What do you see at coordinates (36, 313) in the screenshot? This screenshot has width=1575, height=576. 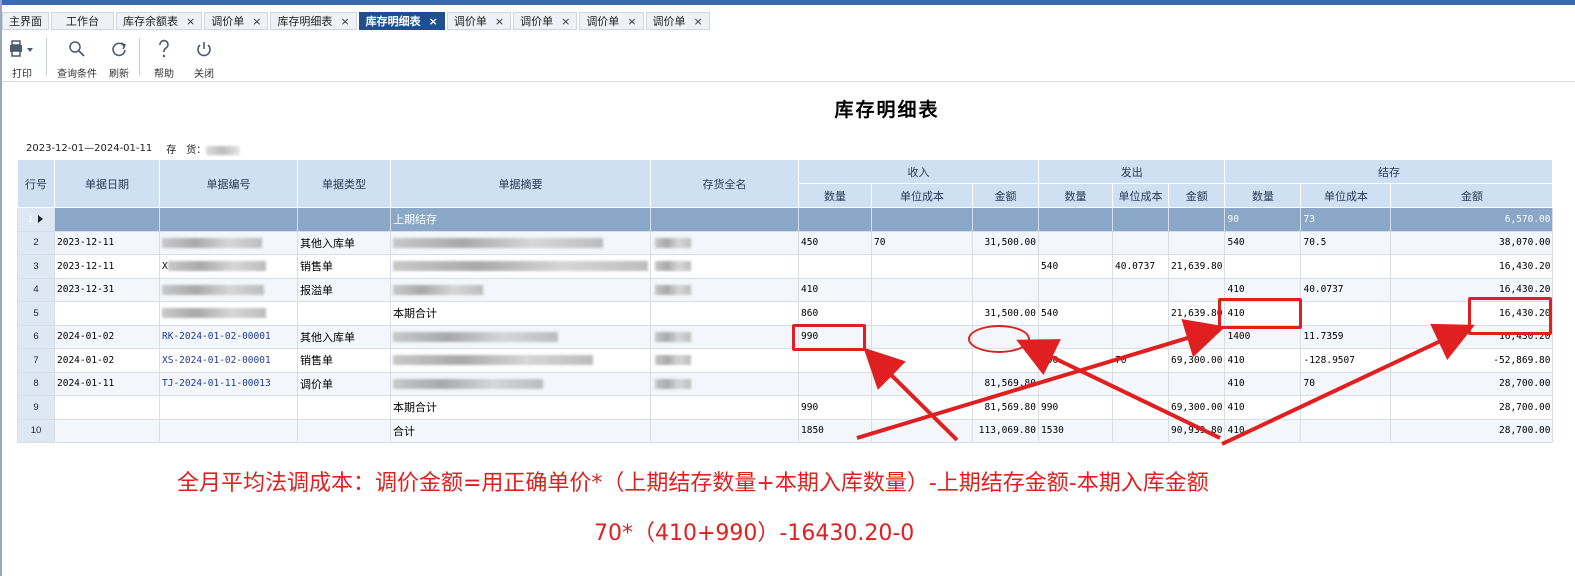 I see `row-number-cell: 5` at bounding box center [36, 313].